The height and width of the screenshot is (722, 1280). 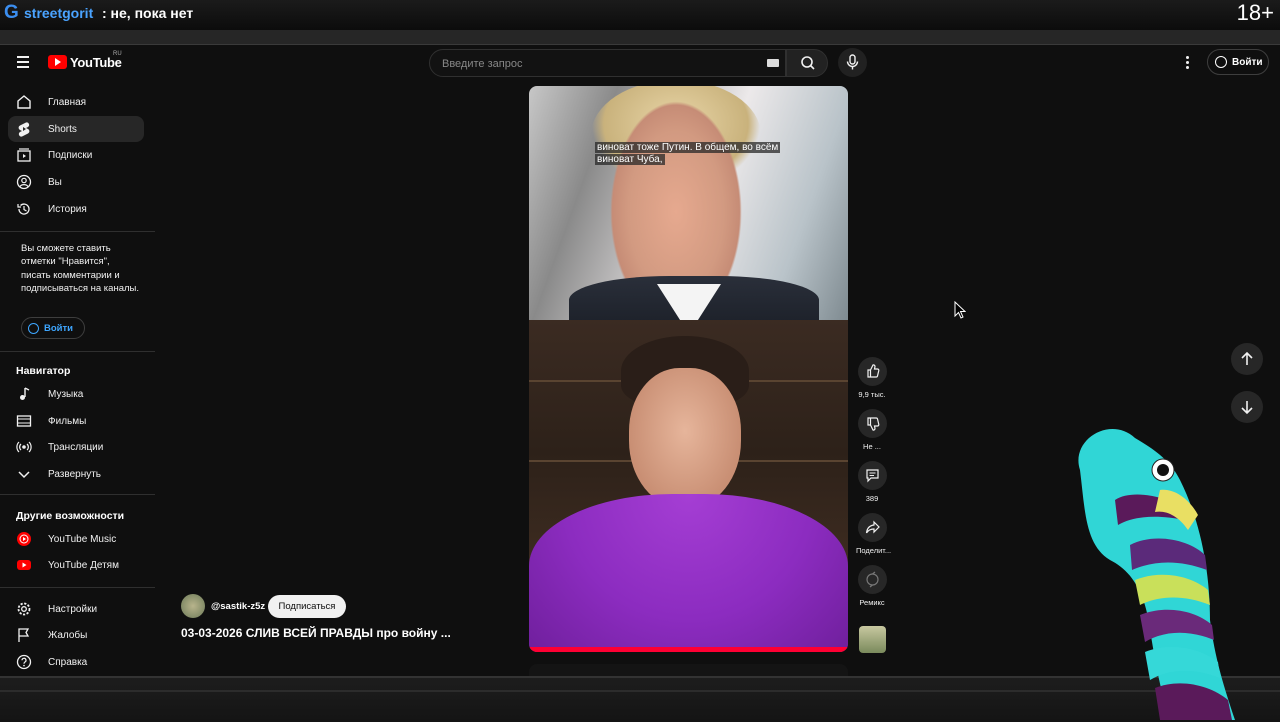 What do you see at coordinates (76, 129) in the screenshot?
I see `sidebar-item-shorts: Shorts` at bounding box center [76, 129].